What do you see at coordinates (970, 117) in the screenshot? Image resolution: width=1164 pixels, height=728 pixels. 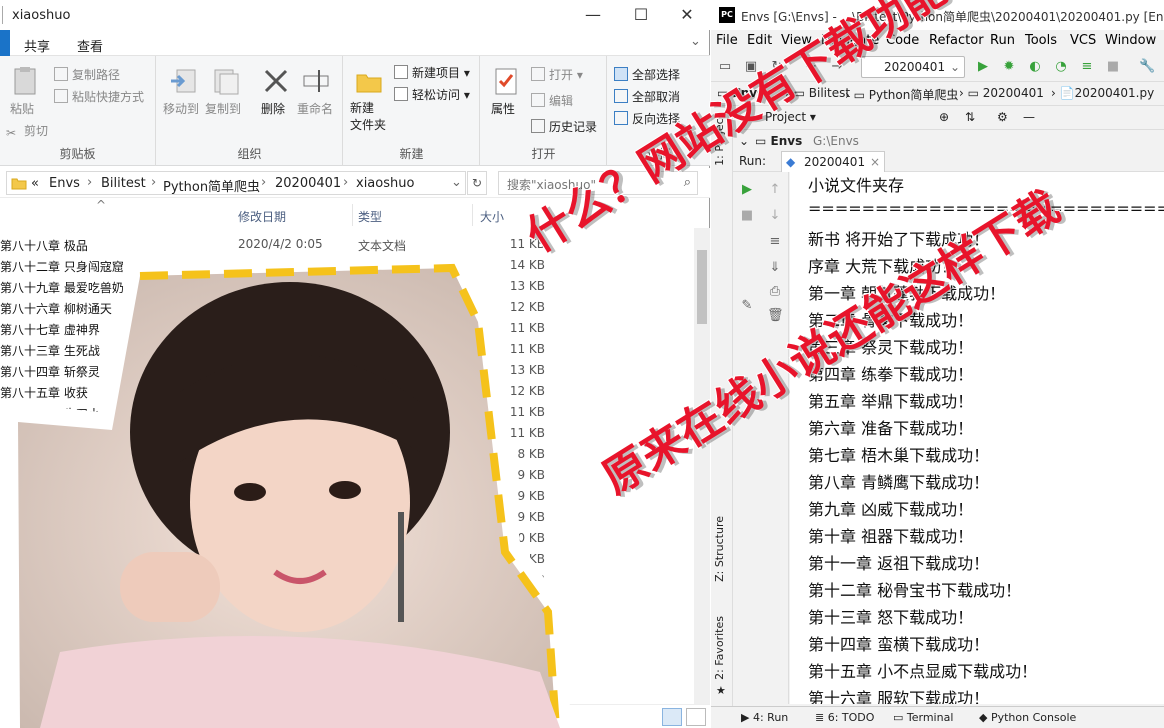 I see `collapse-icon: ⇅` at bounding box center [970, 117].